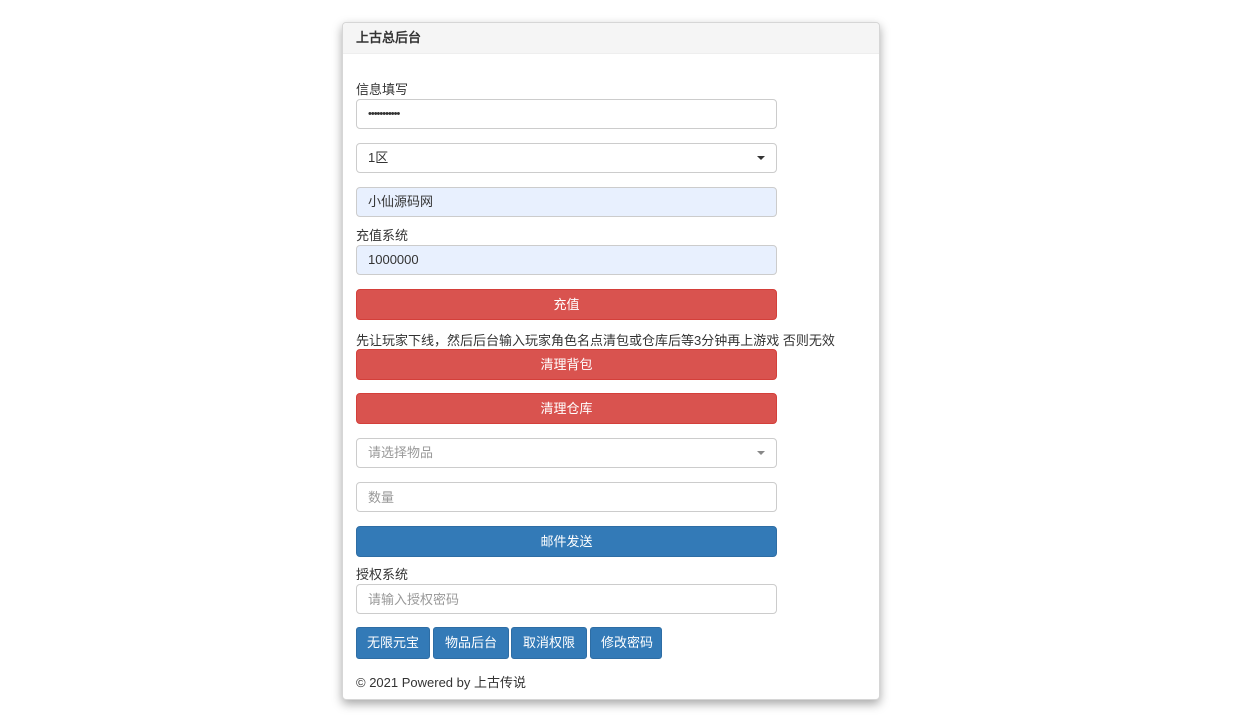 The width and height of the screenshot is (1260, 719). What do you see at coordinates (566, 408) in the screenshot?
I see `clear-warehouse-button: 清理仓库` at bounding box center [566, 408].